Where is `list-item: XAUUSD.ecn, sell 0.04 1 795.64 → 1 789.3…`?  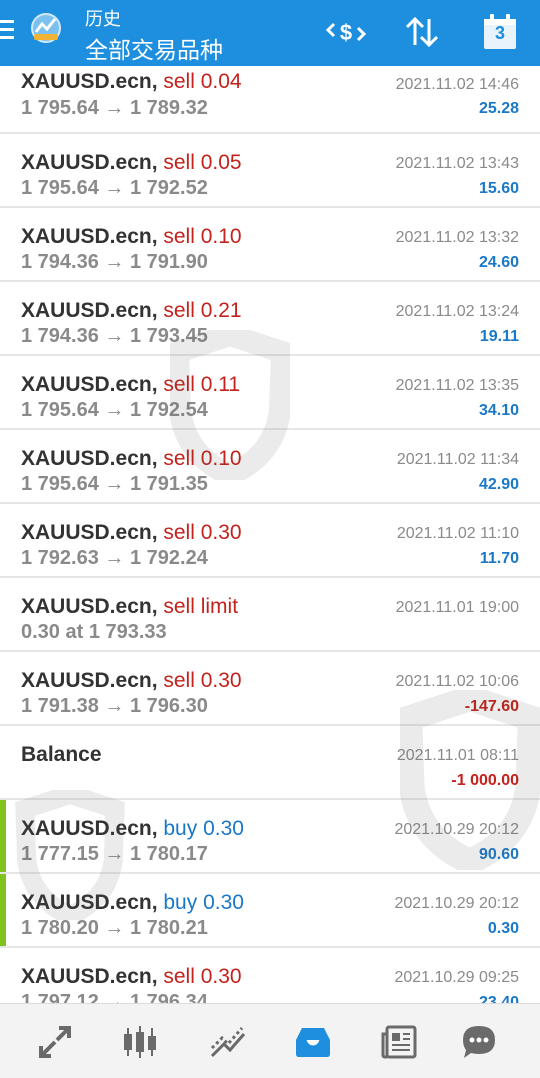
list-item: XAUUSD.ecn, sell 0.04 1 795.64 → 1 789.3… is located at coordinates (270, 100).